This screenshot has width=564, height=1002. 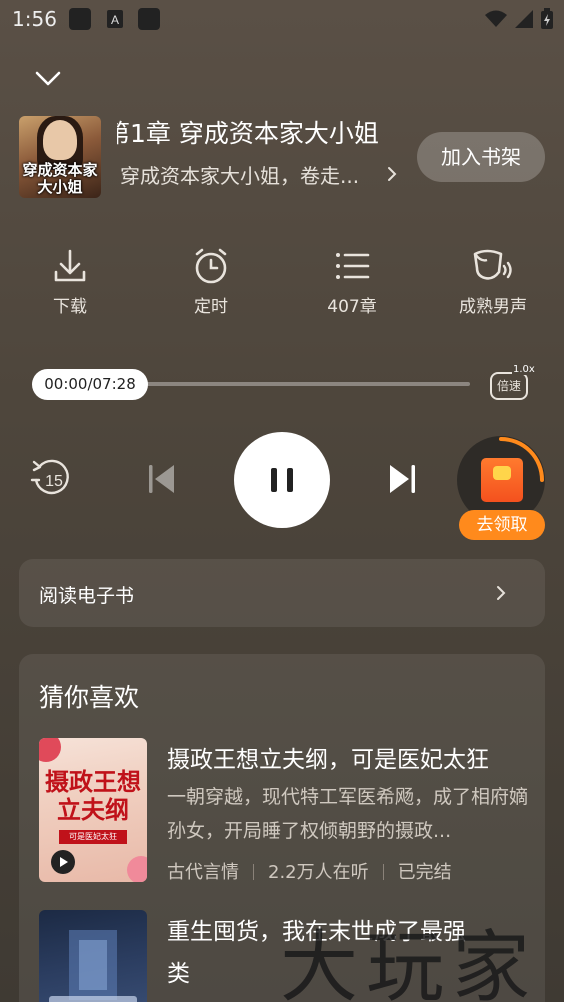 What do you see at coordinates (89, 697) in the screenshot?
I see `recommend-title: 猜你喜欢` at bounding box center [89, 697].